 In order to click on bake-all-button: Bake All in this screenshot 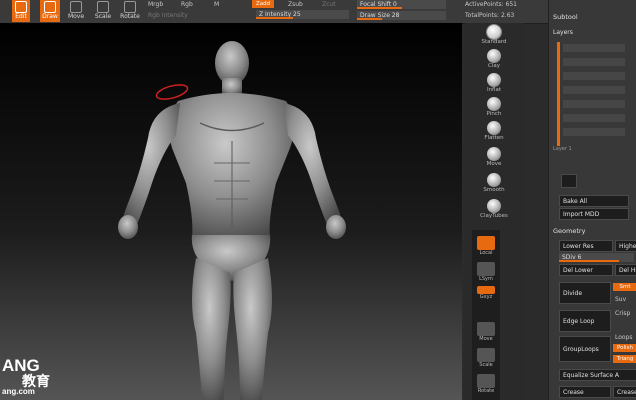, I will do `click(594, 201)`.